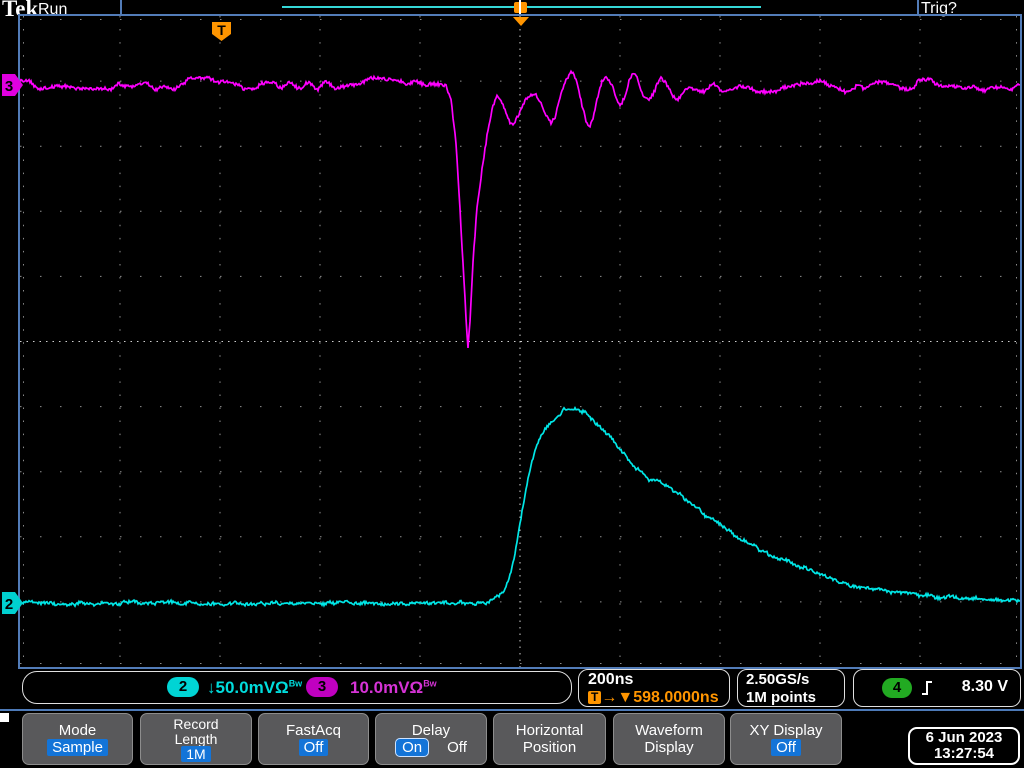 This screenshot has width=1024, height=768. What do you see at coordinates (927, 688) in the screenshot?
I see `rising-edge-icon` at bounding box center [927, 688].